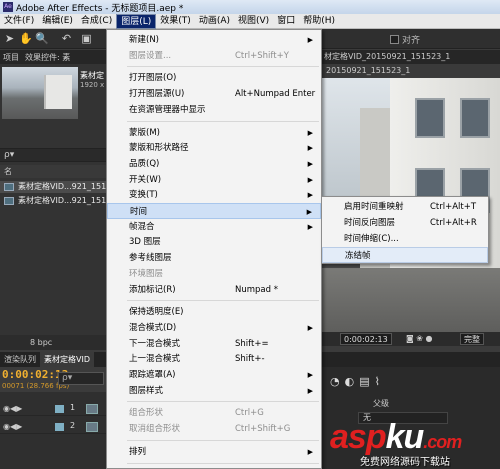 The height and width of the screenshot is (469, 500). What do you see at coordinates (405, 255) in the screenshot?
I see `submenu-item: 冻结帧` at bounding box center [405, 255].